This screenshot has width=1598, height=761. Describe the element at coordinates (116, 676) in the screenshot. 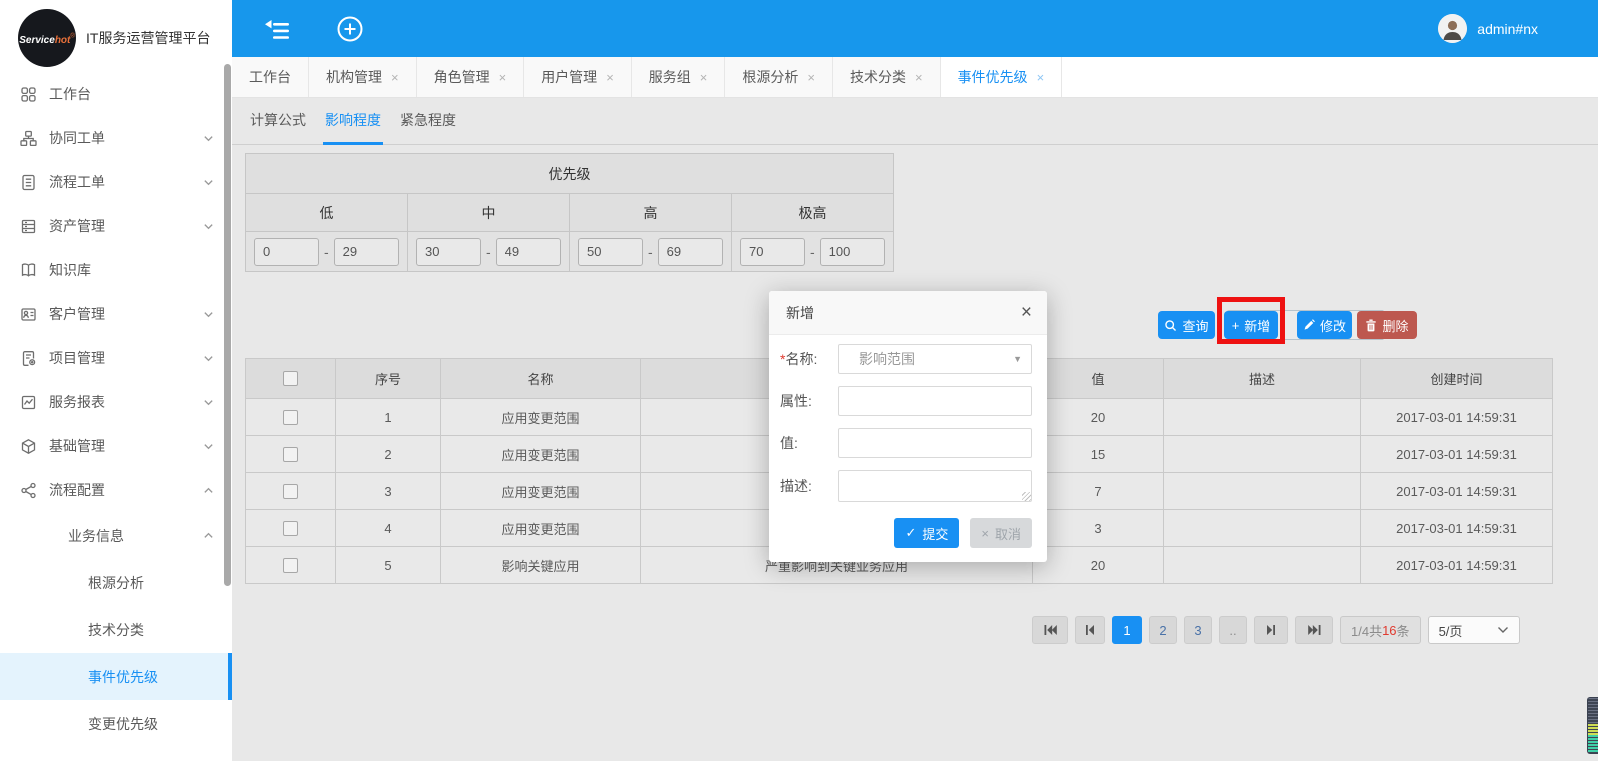

I see `sidebar-item-incident-priority: 事件优先级` at that location.